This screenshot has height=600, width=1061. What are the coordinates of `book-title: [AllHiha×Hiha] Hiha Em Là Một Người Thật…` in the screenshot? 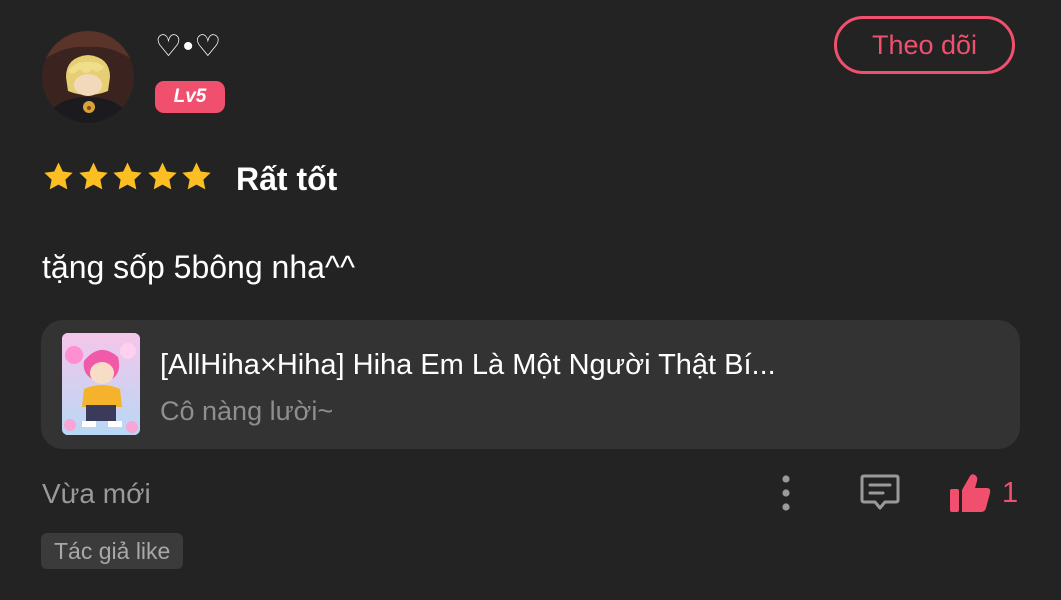 It's located at (468, 365).